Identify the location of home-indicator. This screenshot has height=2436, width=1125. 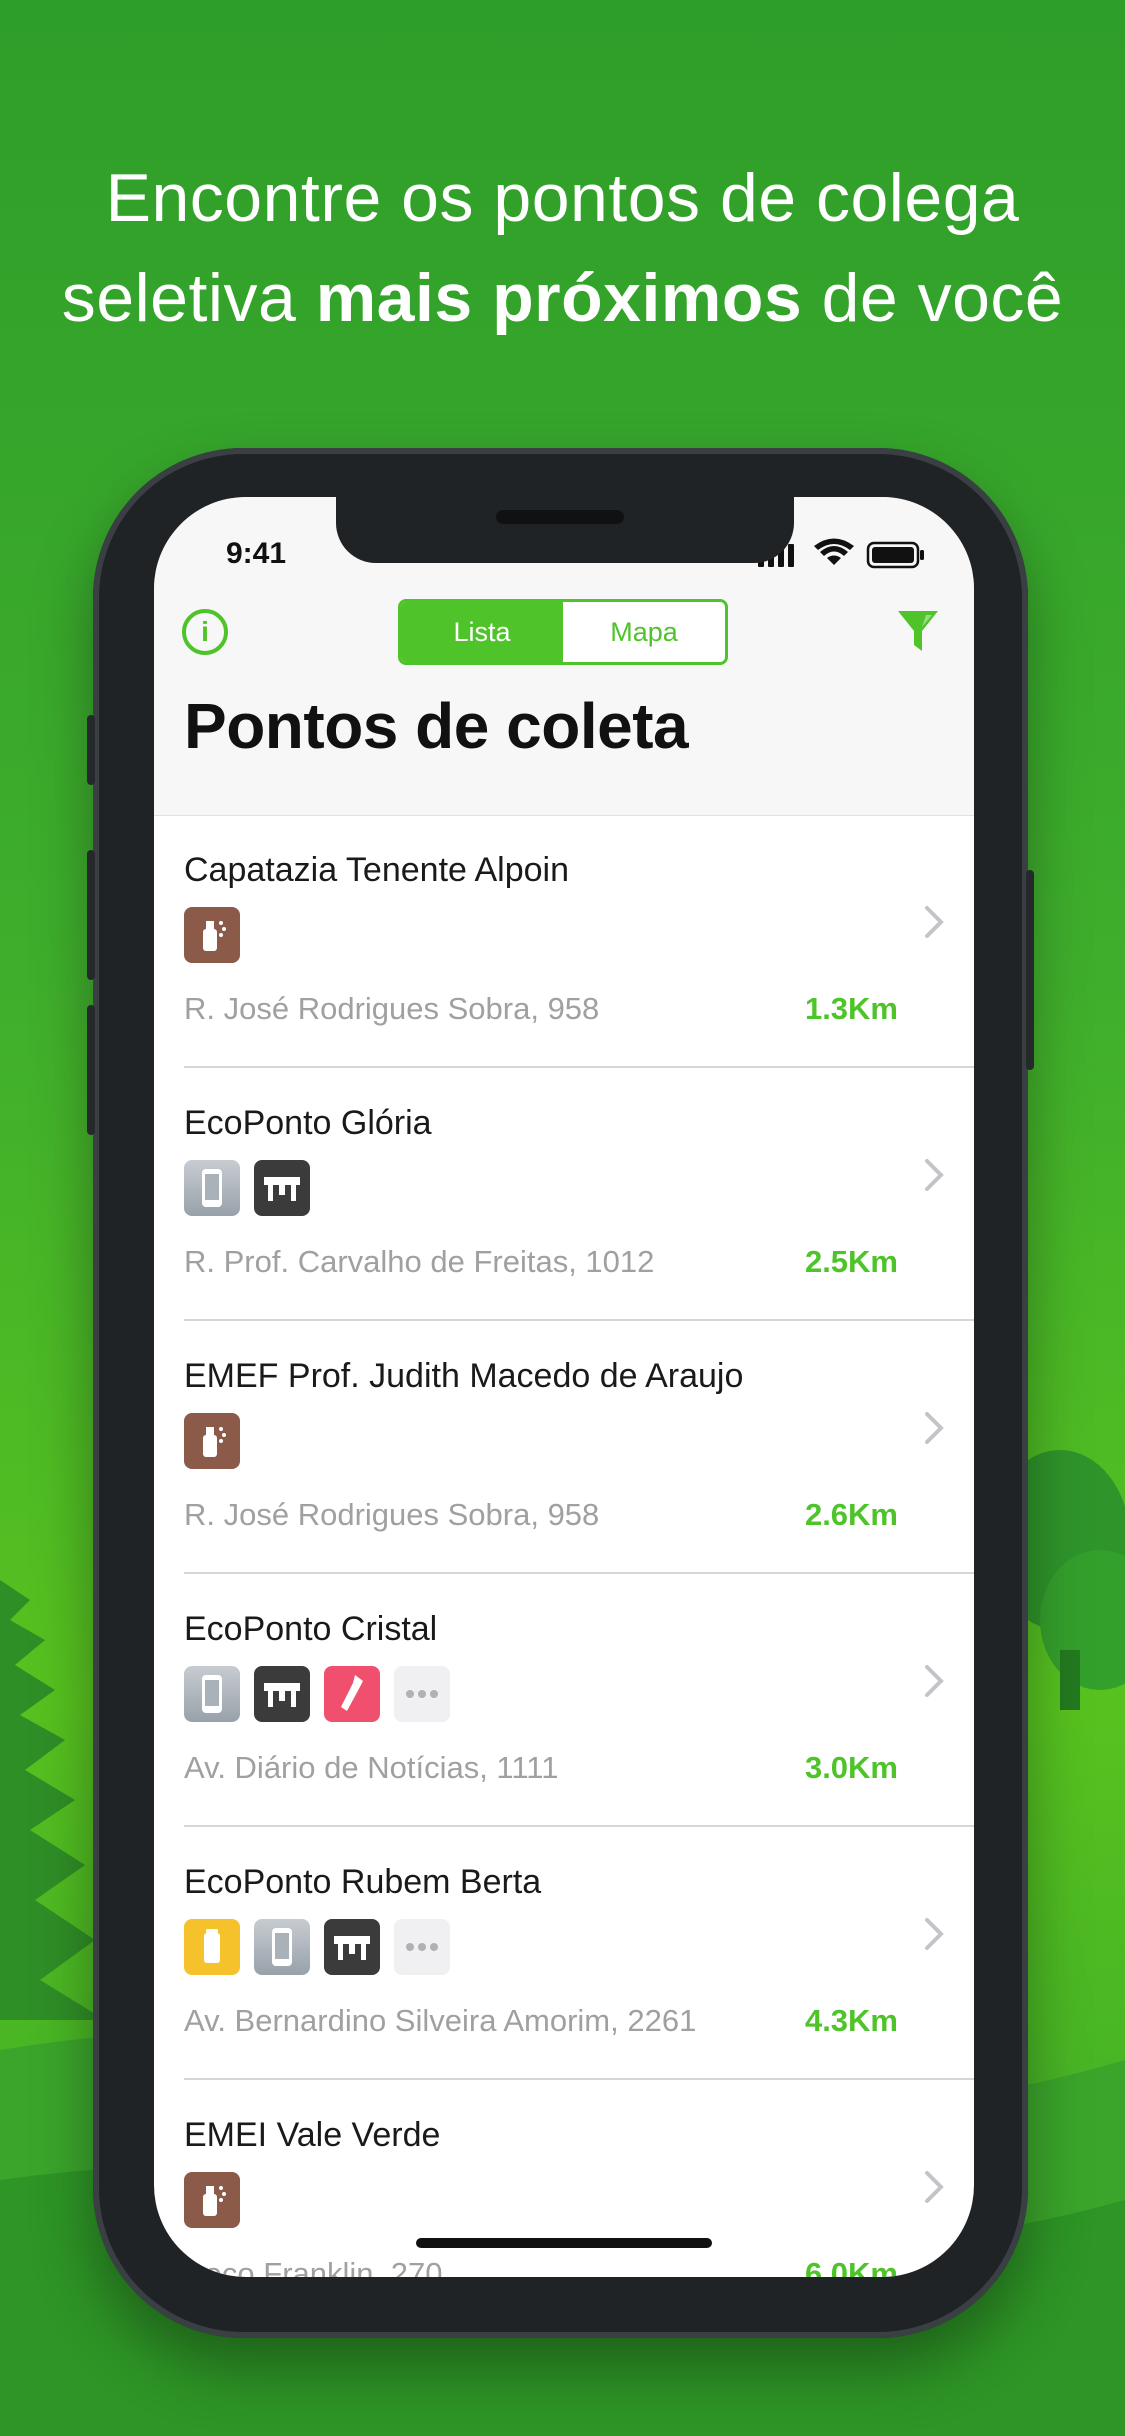
(564, 2243).